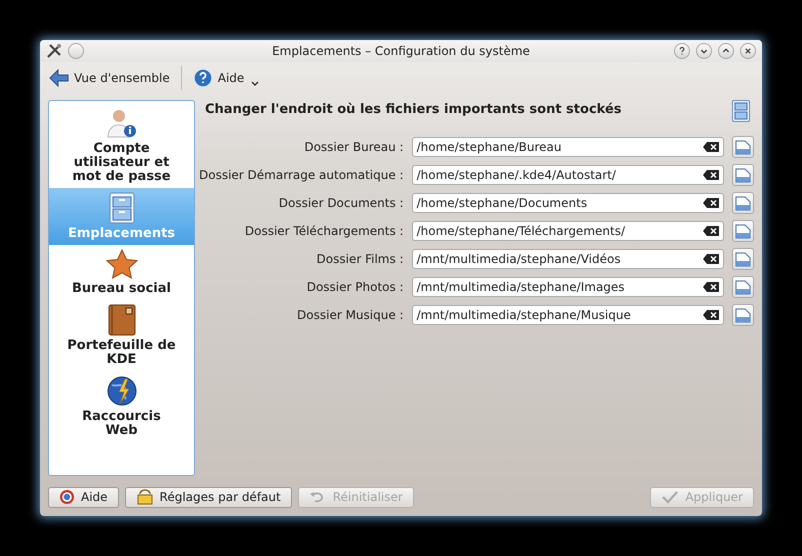  What do you see at coordinates (324, 231) in the screenshot?
I see `field-label: Dossier Téléchargements :` at bounding box center [324, 231].